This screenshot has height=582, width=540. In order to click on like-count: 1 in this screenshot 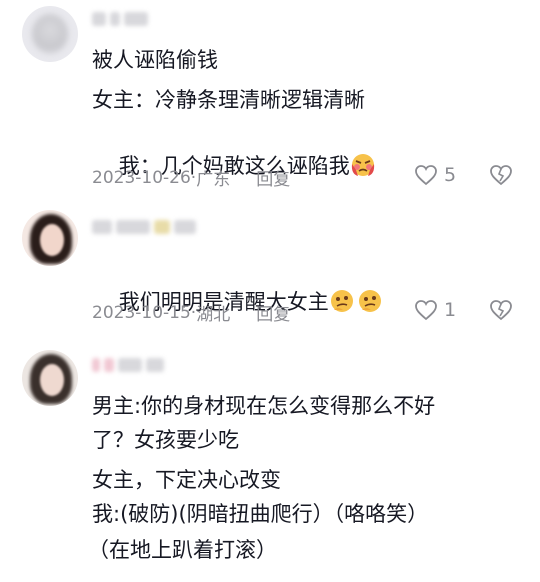, I will do `click(450, 310)`.